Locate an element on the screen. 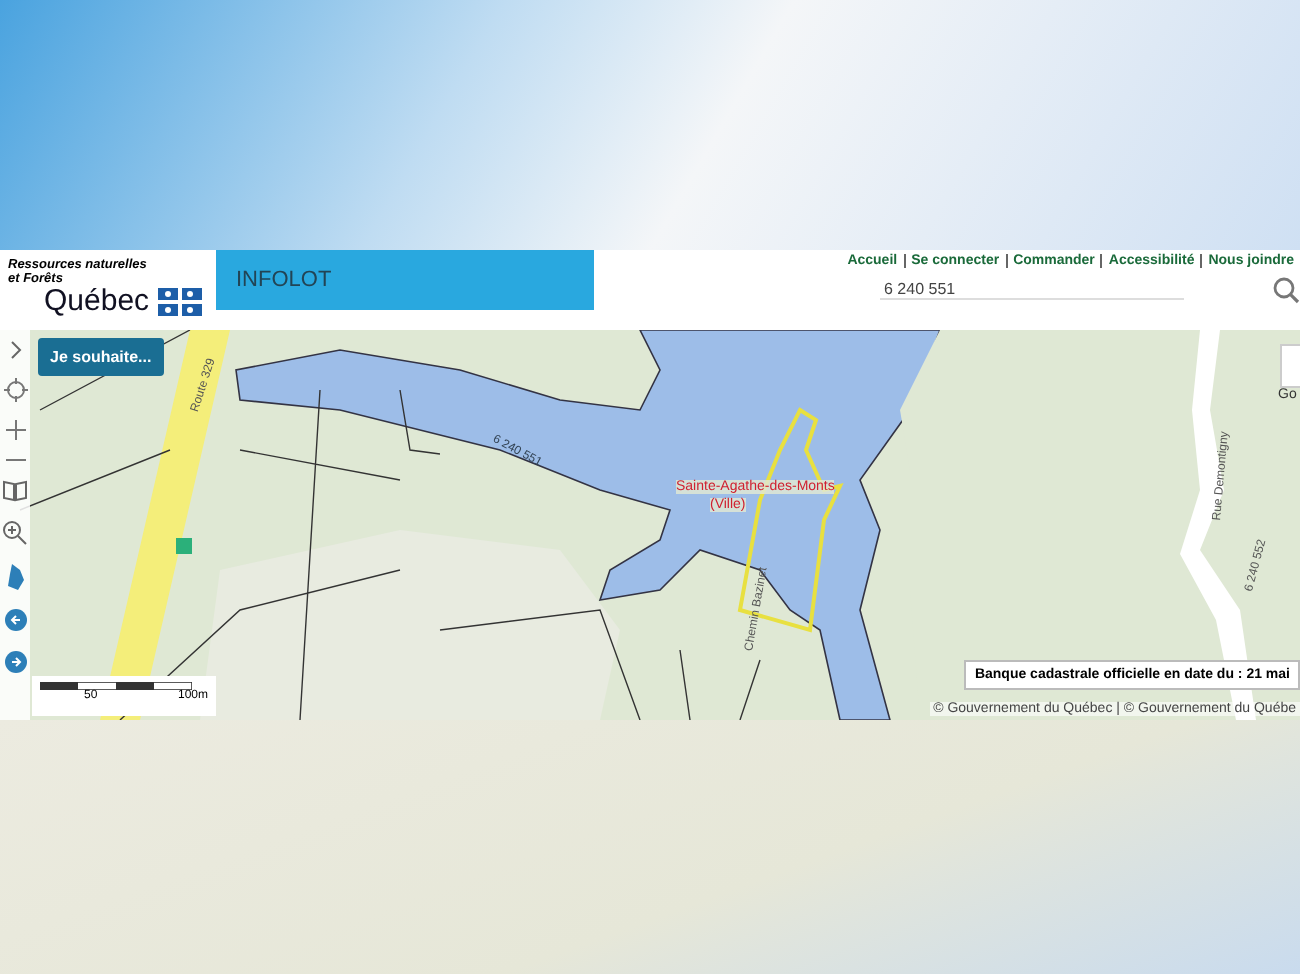 The height and width of the screenshot is (974, 1300). logo-text: Québec is located at coordinates (97, 302).